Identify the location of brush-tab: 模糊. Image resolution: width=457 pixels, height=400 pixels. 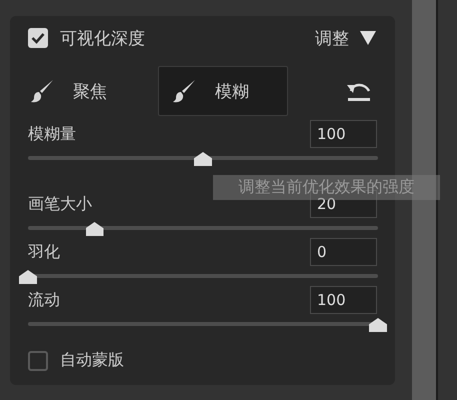
(223, 91).